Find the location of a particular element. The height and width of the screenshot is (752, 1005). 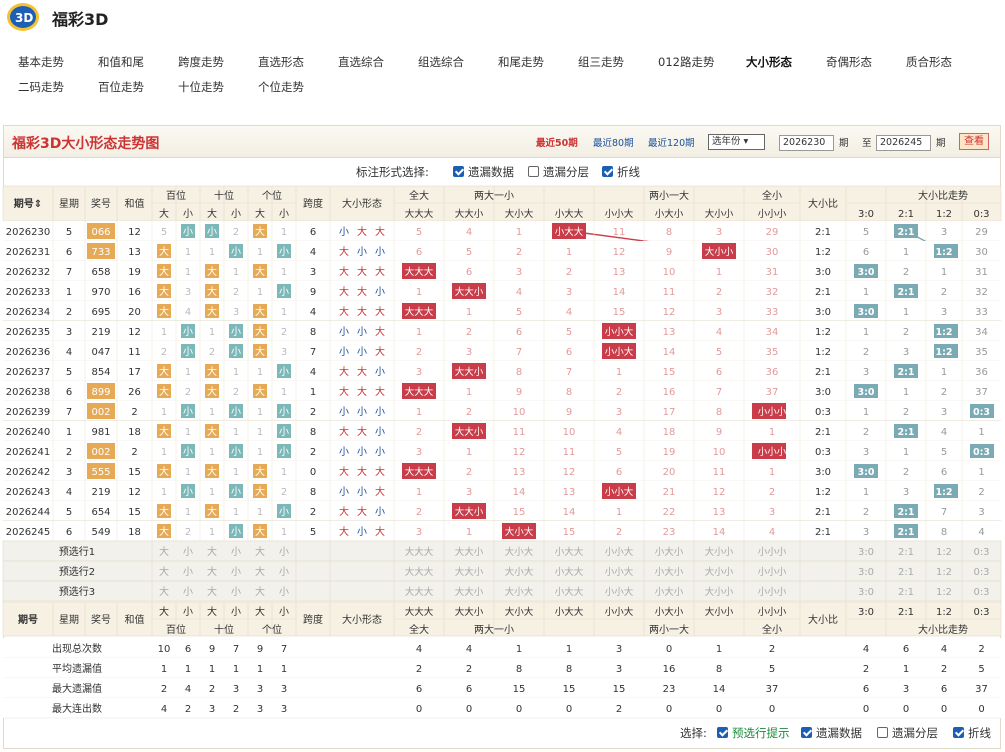

hundreds-header: 百位 is located at coordinates (176, 195).